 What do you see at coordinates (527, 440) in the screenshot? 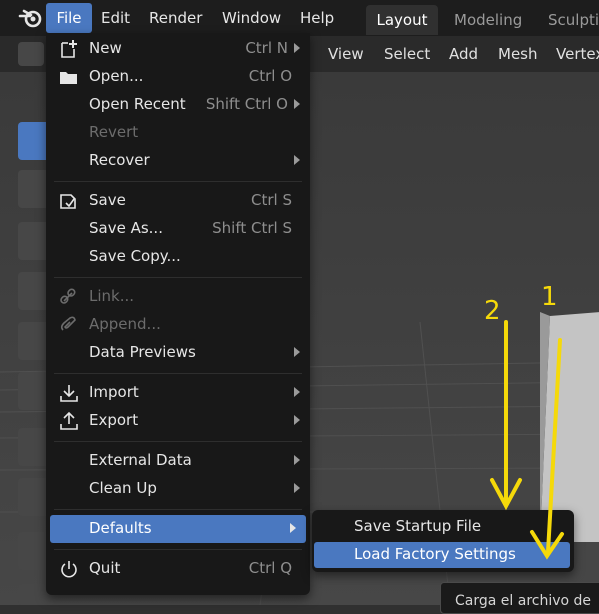
I see `annotation-layer` at bounding box center [527, 440].